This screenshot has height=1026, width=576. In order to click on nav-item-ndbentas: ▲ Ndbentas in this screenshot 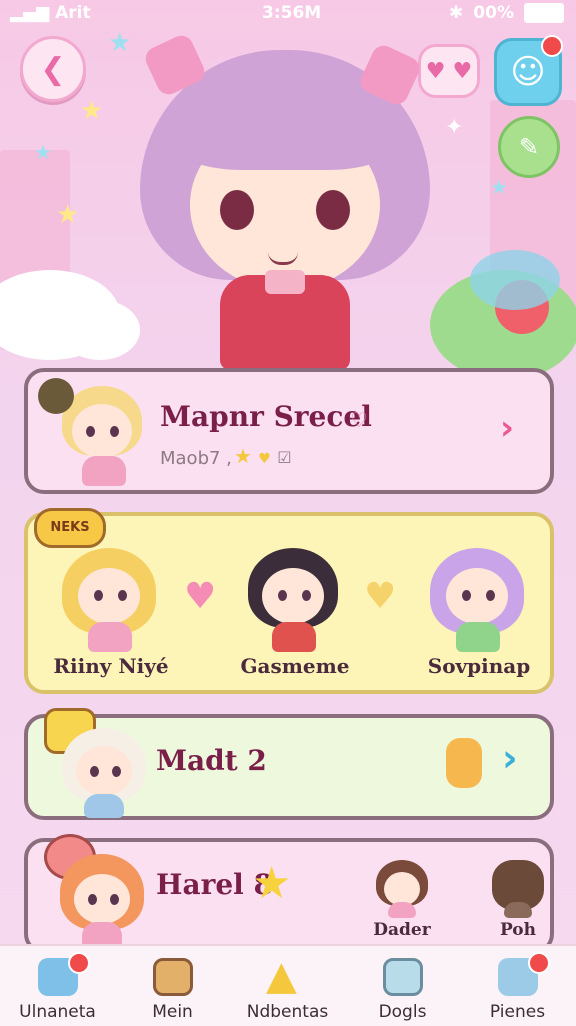, I will do `click(287, 986)`.